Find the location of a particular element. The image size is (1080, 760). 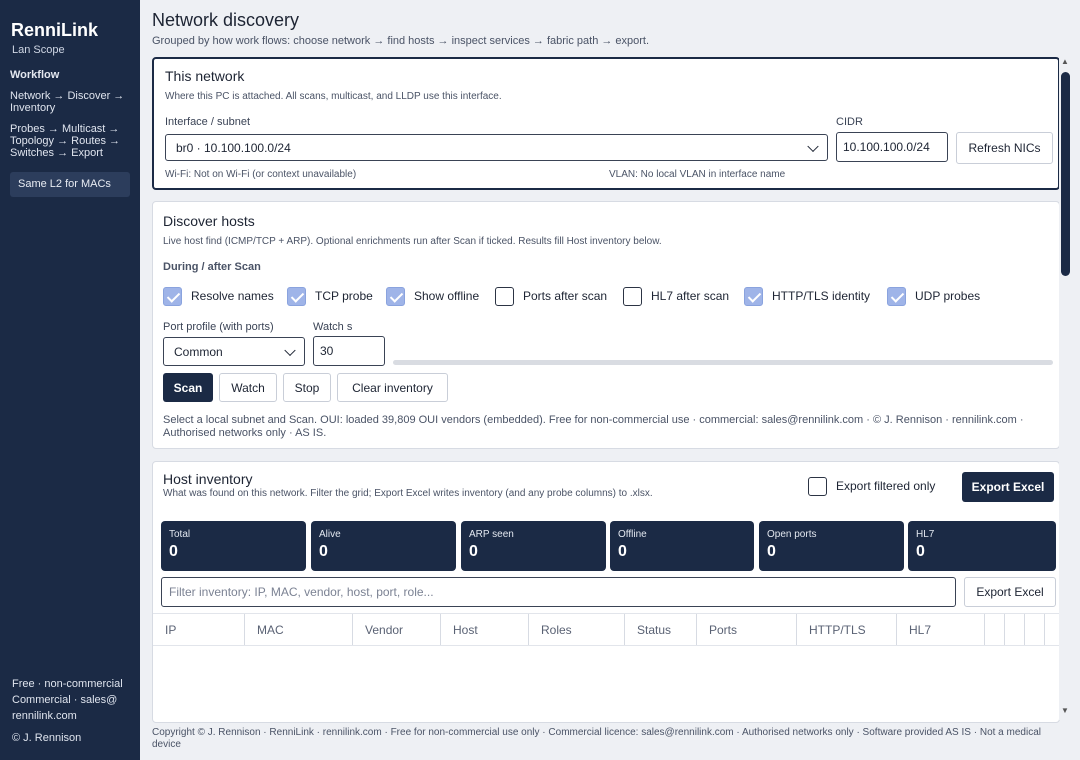

inventory-filter-input is located at coordinates (558, 592).